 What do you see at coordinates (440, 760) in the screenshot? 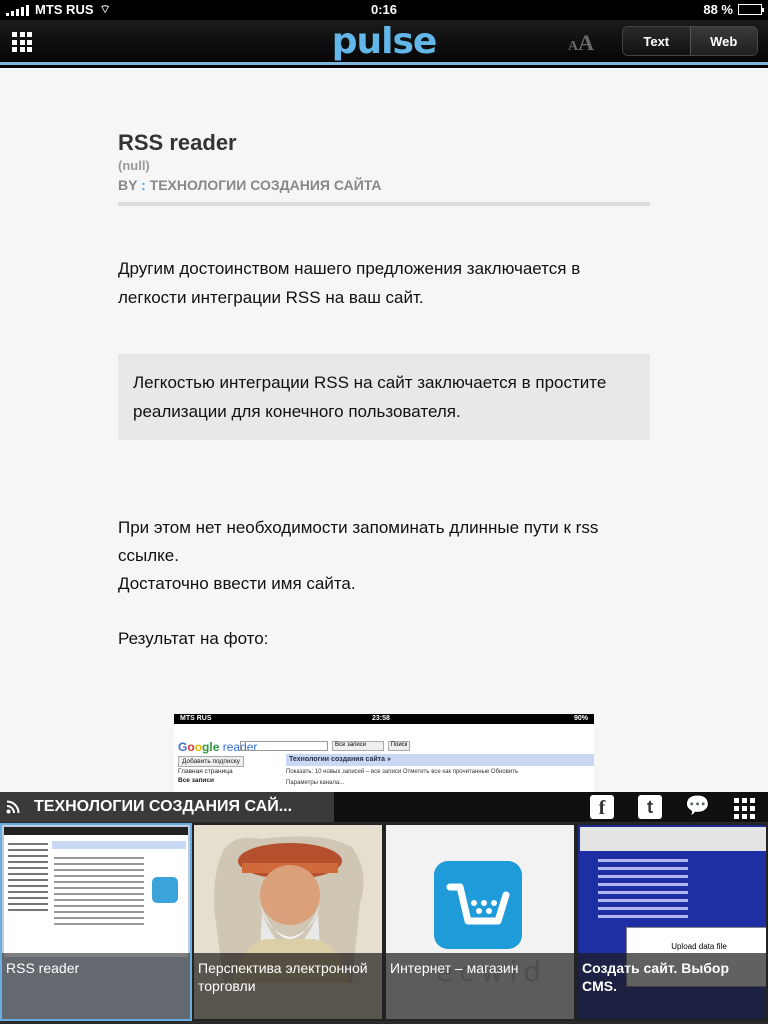
I see `photo-feed-bar: Технологии создания сайта »` at bounding box center [440, 760].